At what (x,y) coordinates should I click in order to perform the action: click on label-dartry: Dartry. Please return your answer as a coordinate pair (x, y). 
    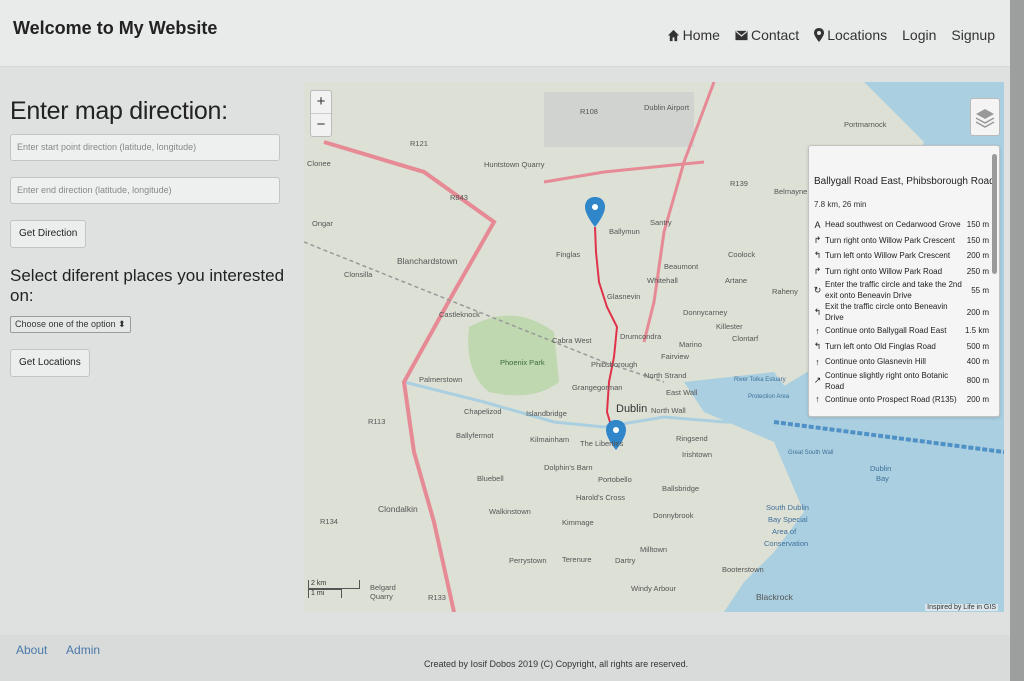
    Looking at the image, I should click on (625, 560).